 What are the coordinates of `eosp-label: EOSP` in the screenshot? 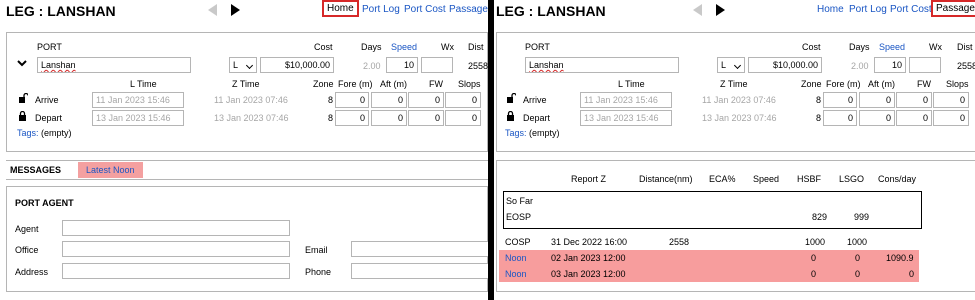 It's located at (519, 217).